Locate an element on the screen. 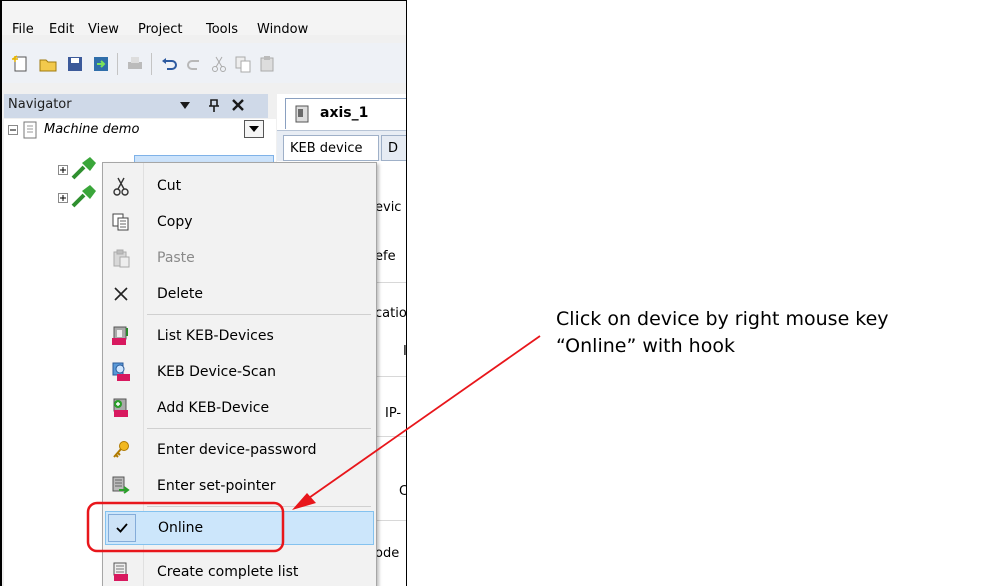  menu-item-keb-device-scan: KEB Device-Scan is located at coordinates (239, 372).